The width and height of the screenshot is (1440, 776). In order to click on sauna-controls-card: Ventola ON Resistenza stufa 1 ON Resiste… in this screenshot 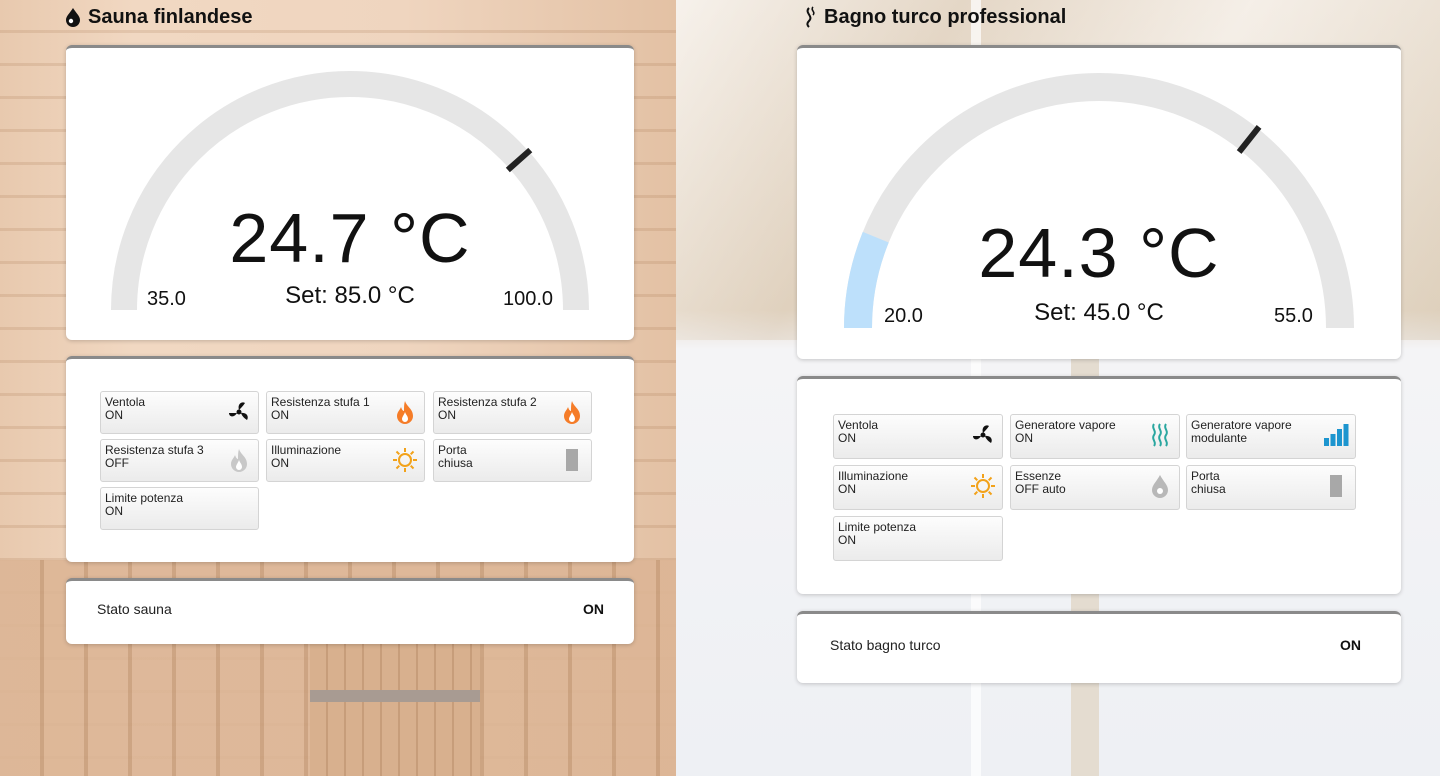, I will do `click(350, 459)`.